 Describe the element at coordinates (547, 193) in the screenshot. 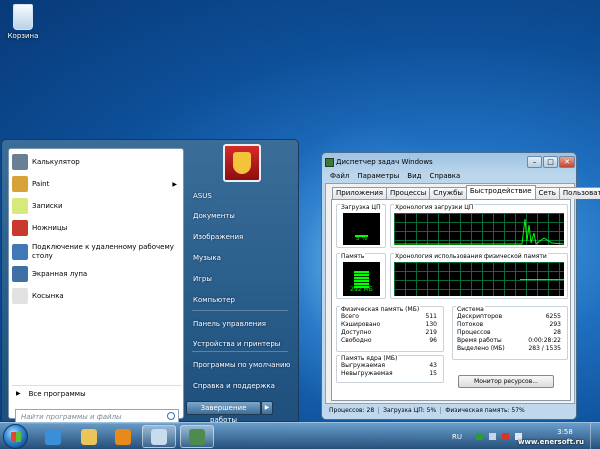

I see `tab: Сеть` at that location.